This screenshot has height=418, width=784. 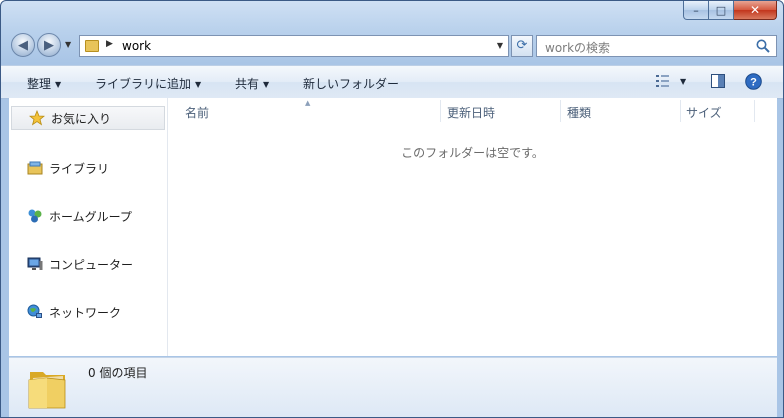 What do you see at coordinates (579, 112) in the screenshot?
I see `column-type: 種類` at bounding box center [579, 112].